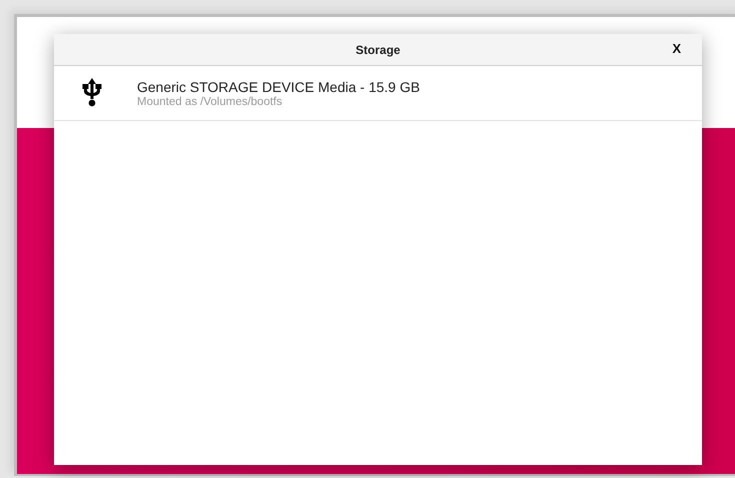  What do you see at coordinates (676, 48) in the screenshot?
I see `close-button: X` at bounding box center [676, 48].